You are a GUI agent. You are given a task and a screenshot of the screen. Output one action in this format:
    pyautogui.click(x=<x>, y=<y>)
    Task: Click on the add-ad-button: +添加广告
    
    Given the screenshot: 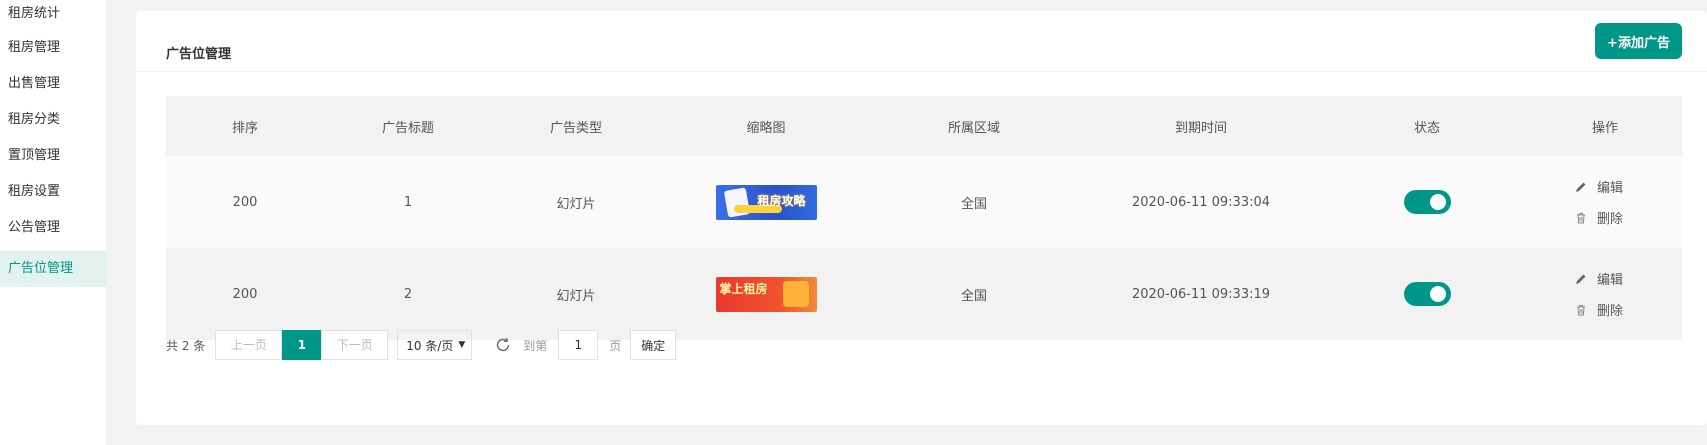 What is the action you would take?
    pyautogui.click(x=1638, y=41)
    